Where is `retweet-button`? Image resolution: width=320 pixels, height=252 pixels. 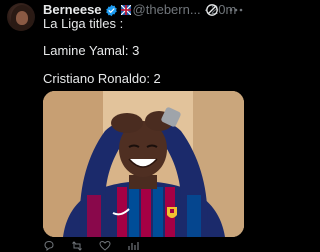
retweet-button is located at coordinates (78, 246).